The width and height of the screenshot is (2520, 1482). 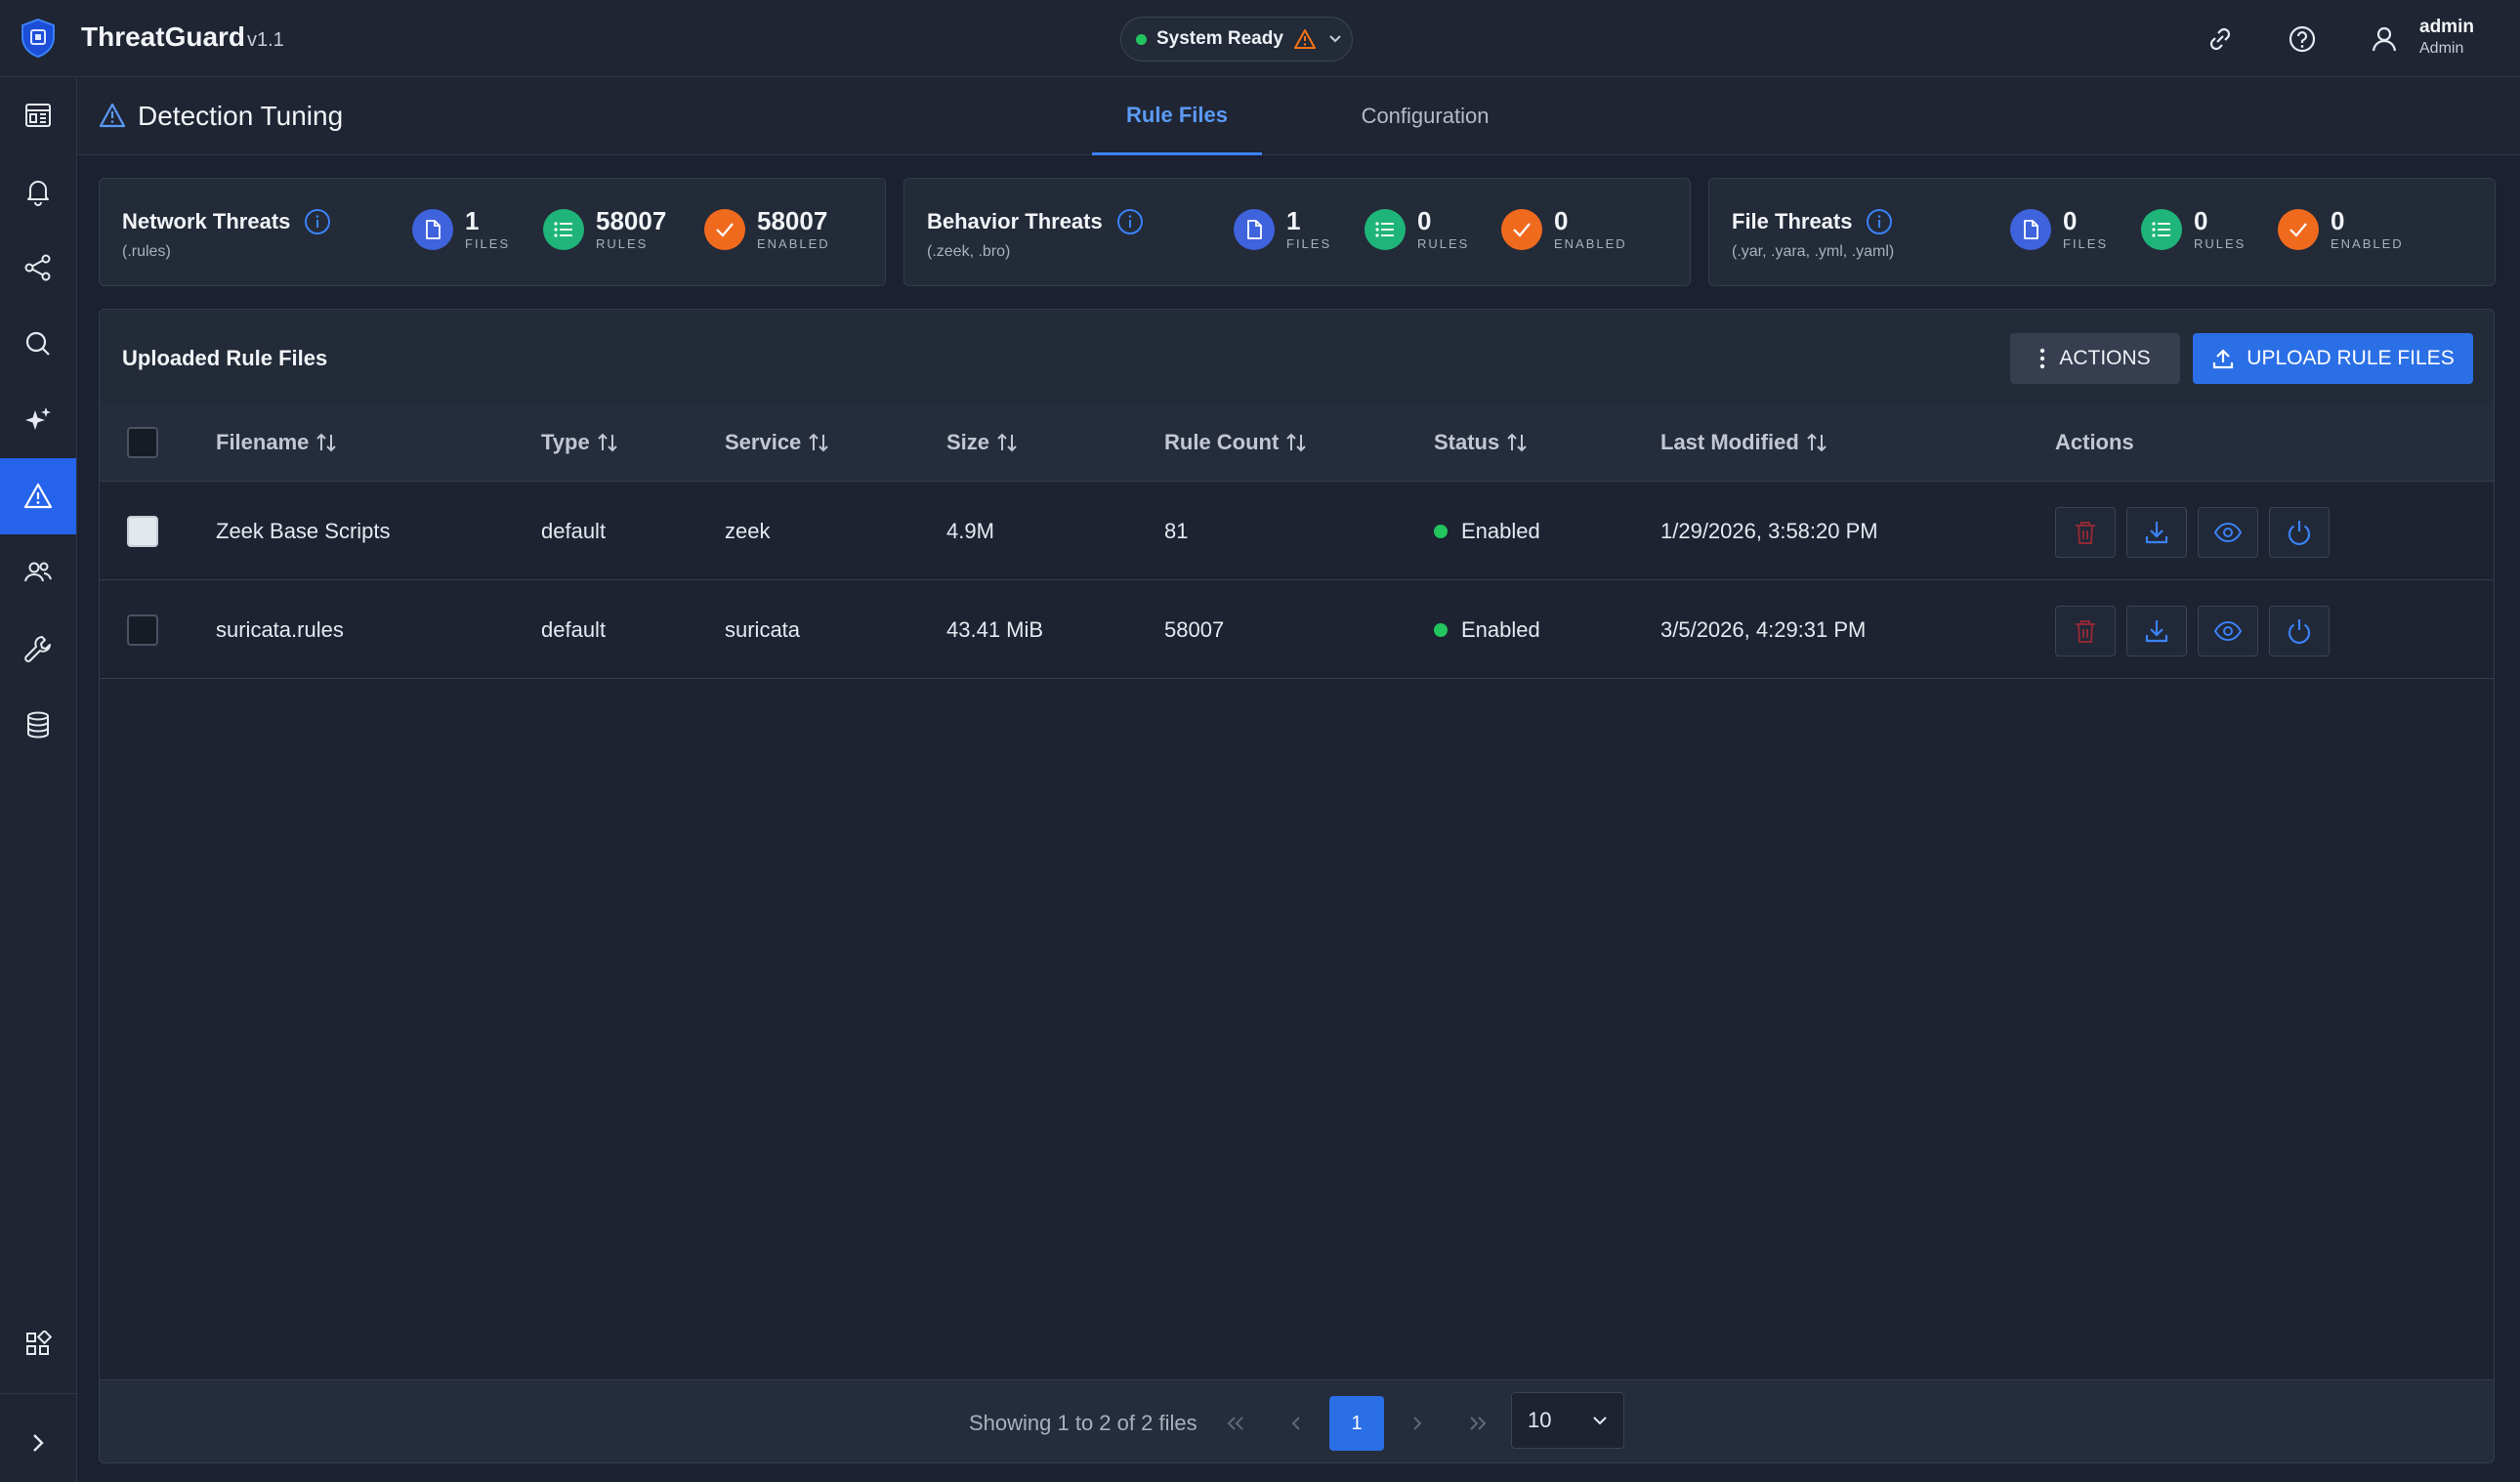 I want to click on sidebar-item-dashboard, so click(x=38, y=115).